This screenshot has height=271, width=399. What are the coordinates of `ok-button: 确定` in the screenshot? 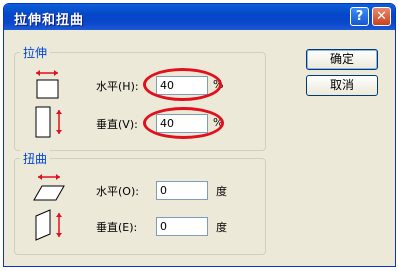 It's located at (342, 59).